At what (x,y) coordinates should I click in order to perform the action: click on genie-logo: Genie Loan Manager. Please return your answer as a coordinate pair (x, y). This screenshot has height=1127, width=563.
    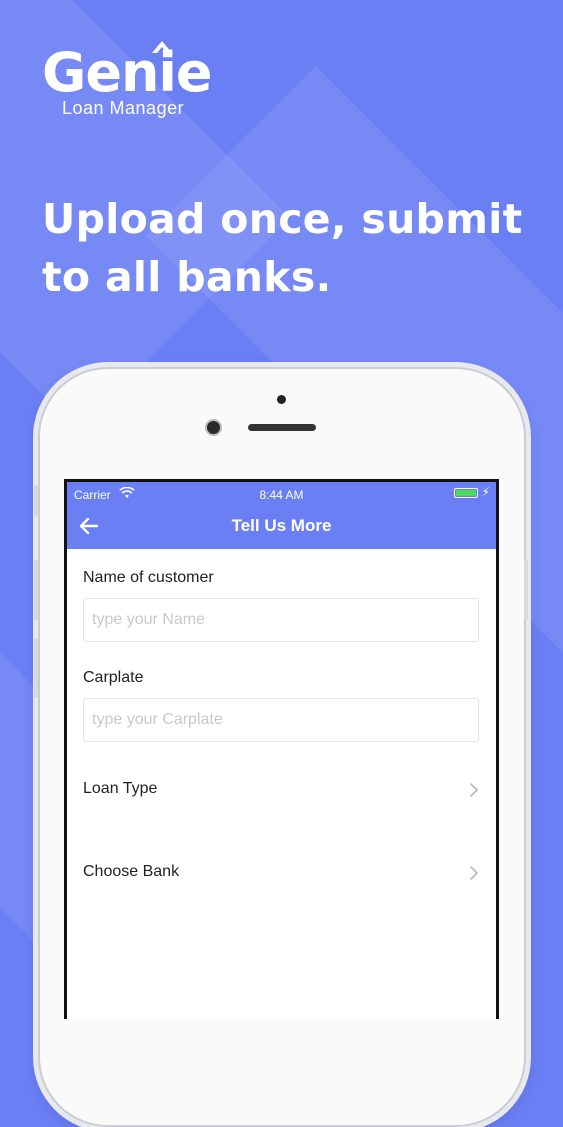
    Looking at the image, I should click on (127, 80).